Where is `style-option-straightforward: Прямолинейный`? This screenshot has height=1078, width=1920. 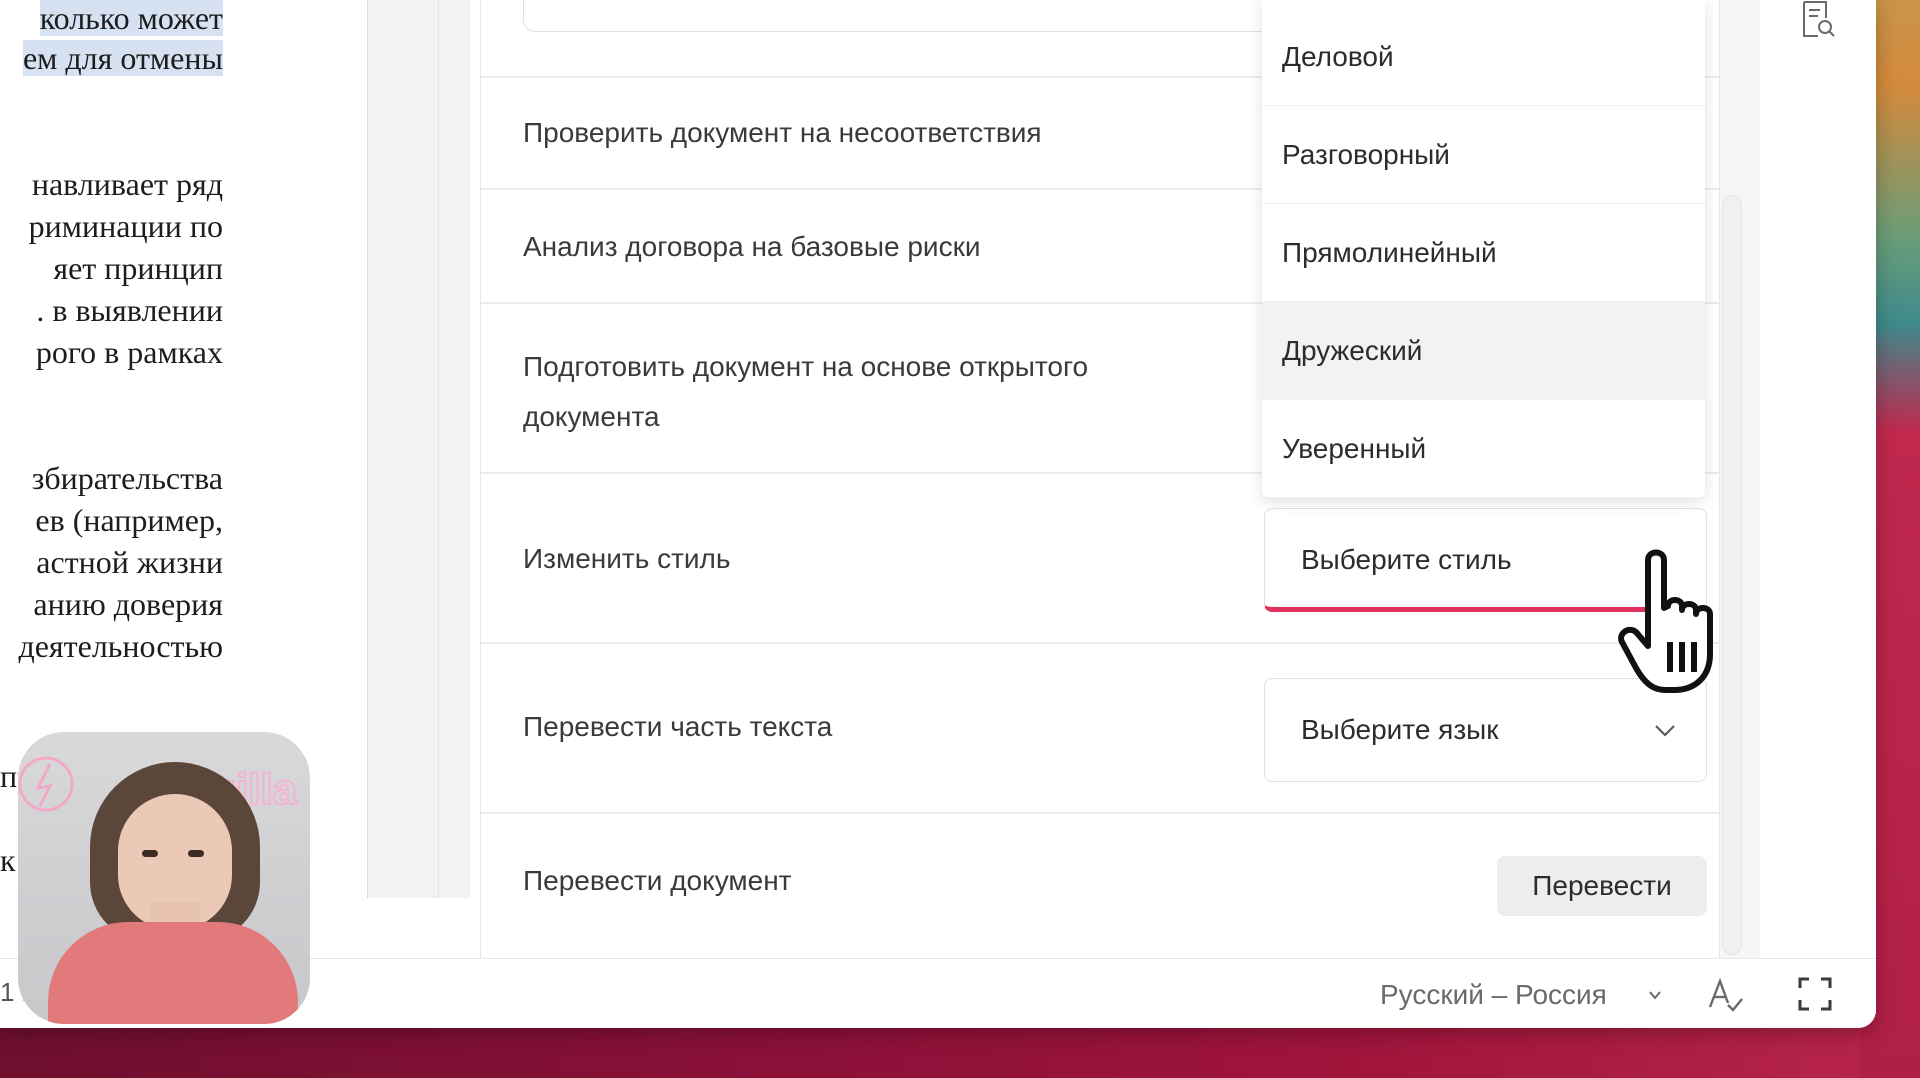 style-option-straightforward: Прямолинейный is located at coordinates (1483, 253).